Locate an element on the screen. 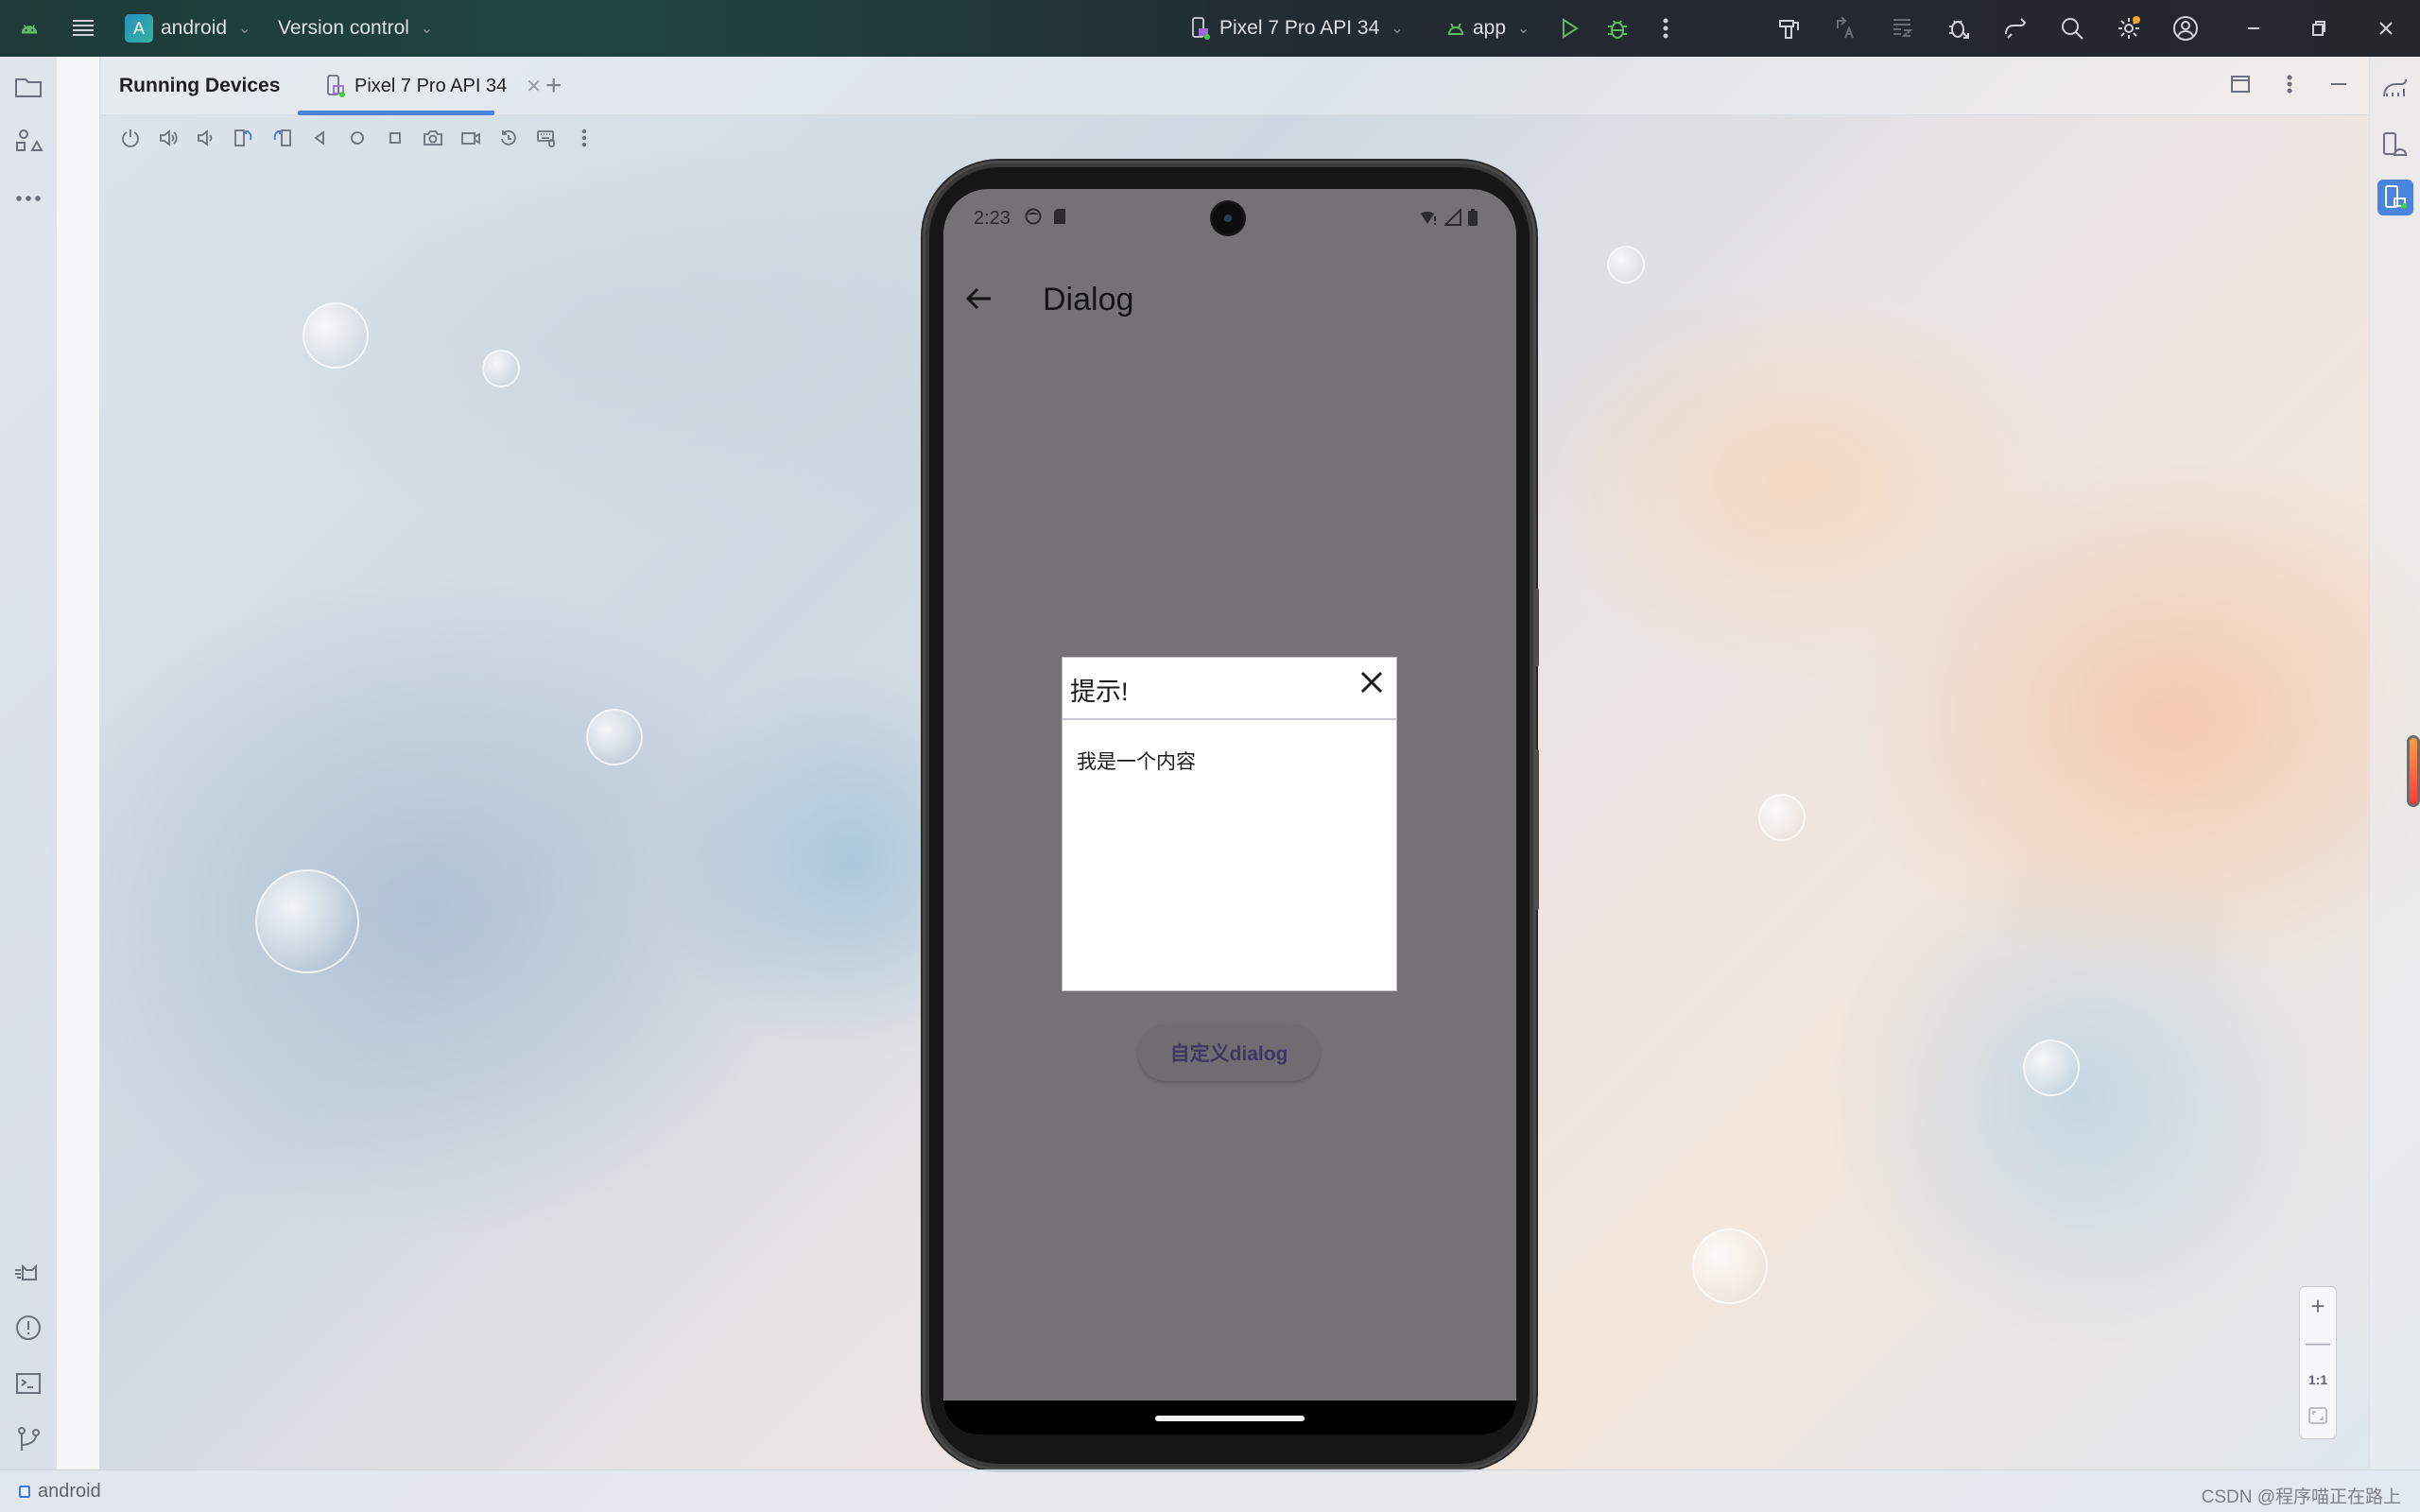  minimize-window-button is located at coordinates (2253, 28).